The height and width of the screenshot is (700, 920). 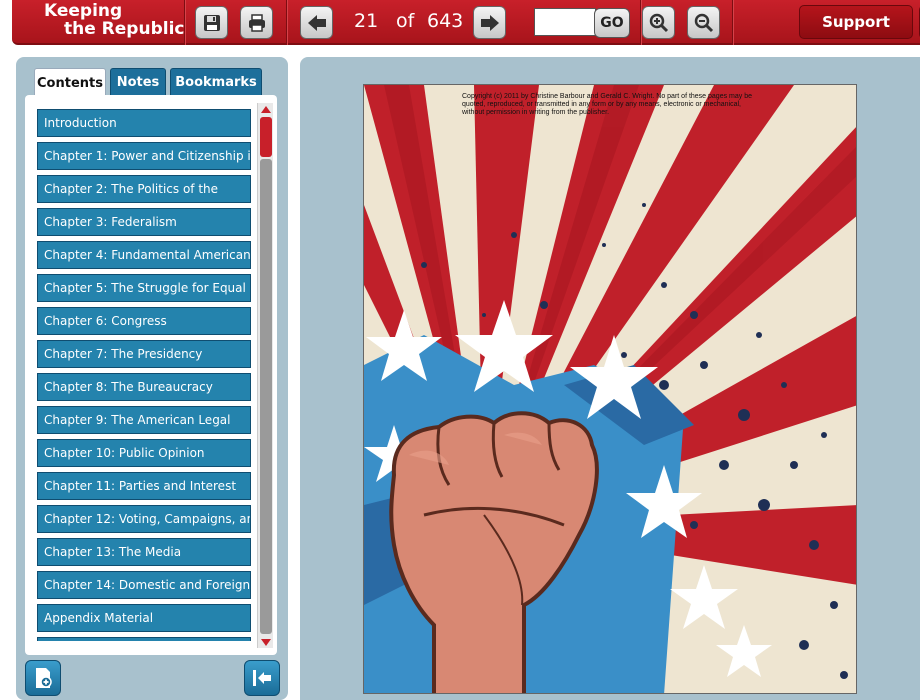 I want to click on toc-item-appendix: Appendix Material, so click(x=144, y=618).